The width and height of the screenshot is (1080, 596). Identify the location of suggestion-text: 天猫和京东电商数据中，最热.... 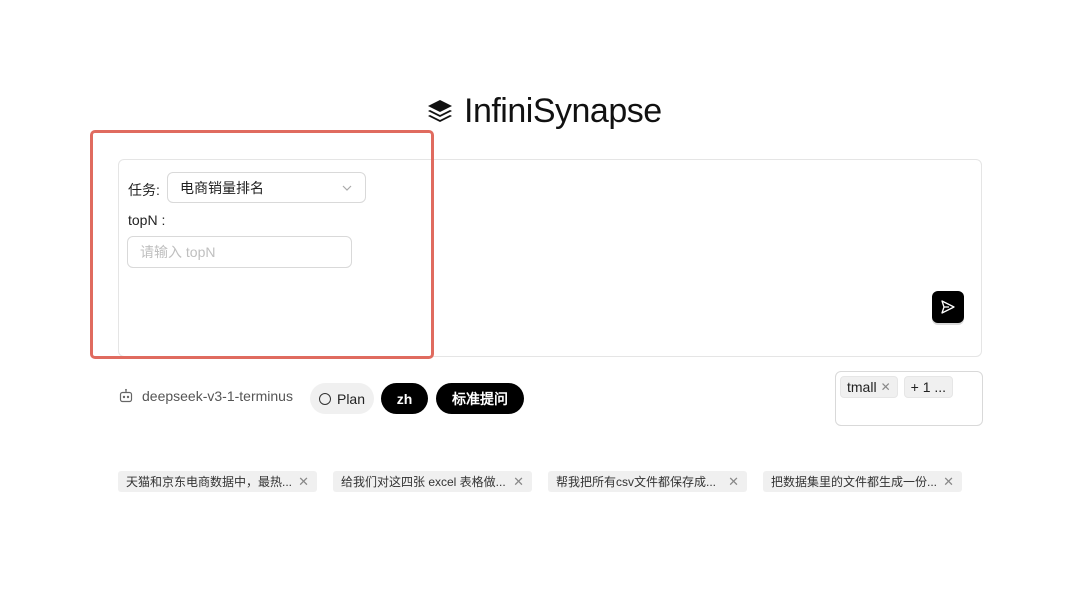
(209, 482).